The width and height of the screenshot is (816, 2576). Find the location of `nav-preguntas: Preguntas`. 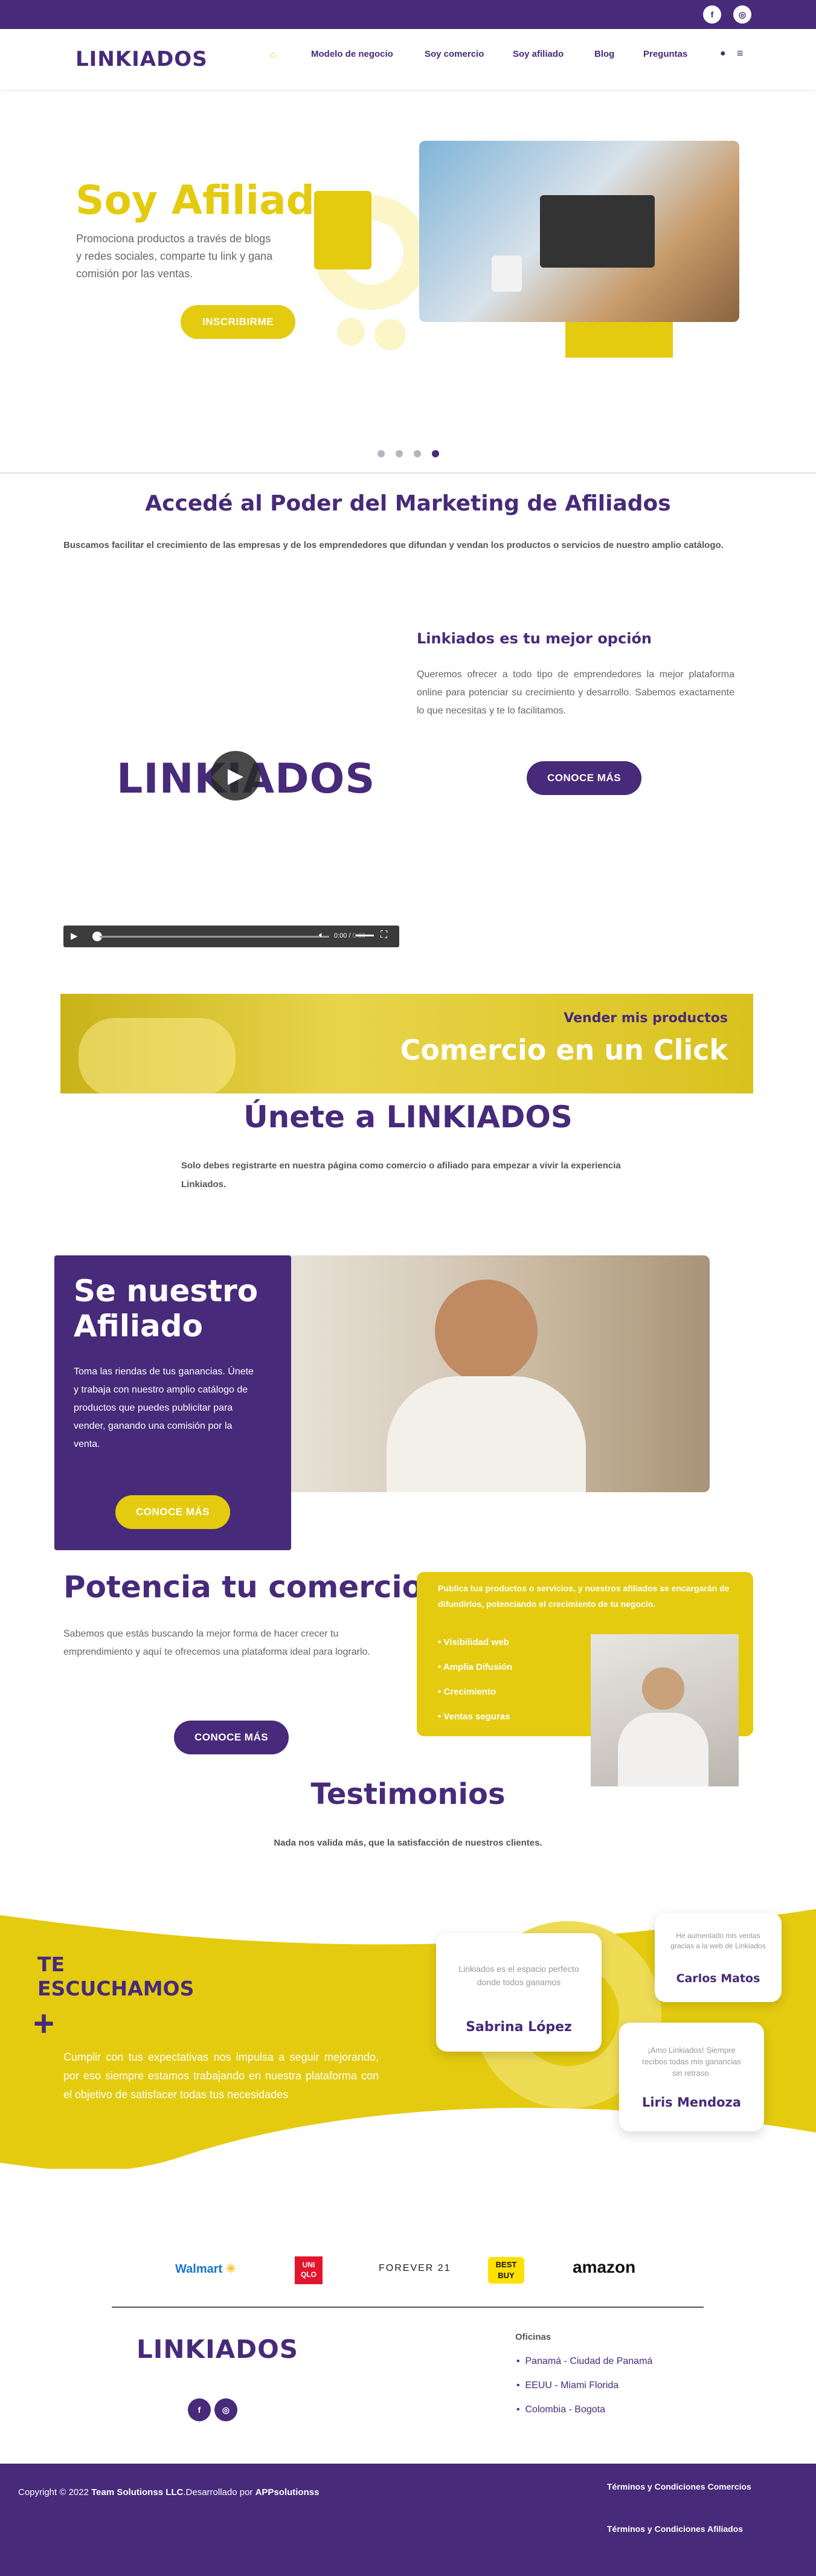

nav-preguntas: Preguntas is located at coordinates (665, 54).